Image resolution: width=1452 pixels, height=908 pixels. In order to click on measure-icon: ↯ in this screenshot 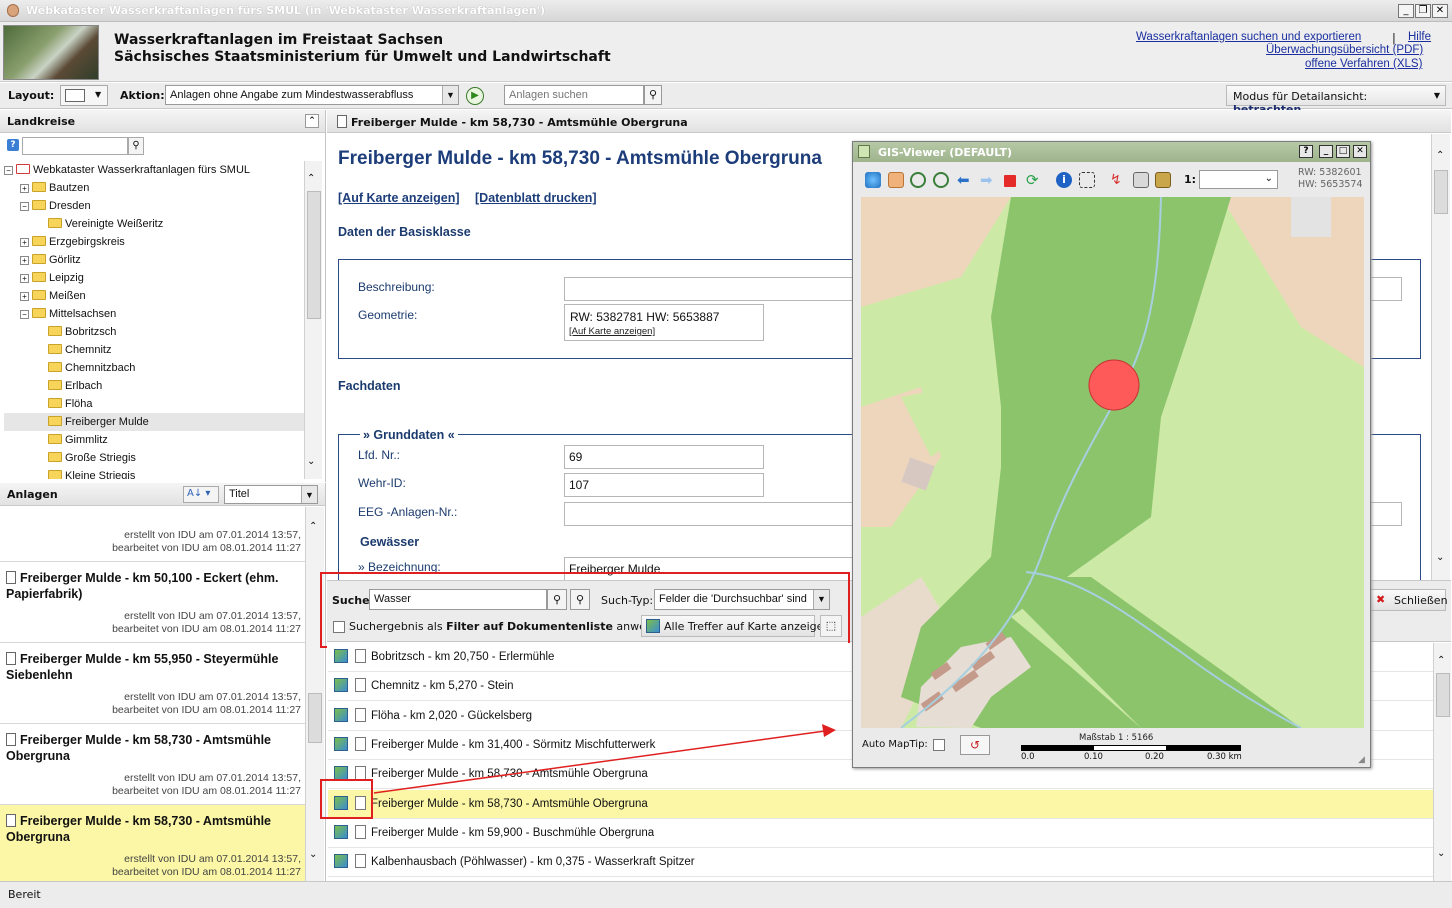, I will do `click(1118, 180)`.